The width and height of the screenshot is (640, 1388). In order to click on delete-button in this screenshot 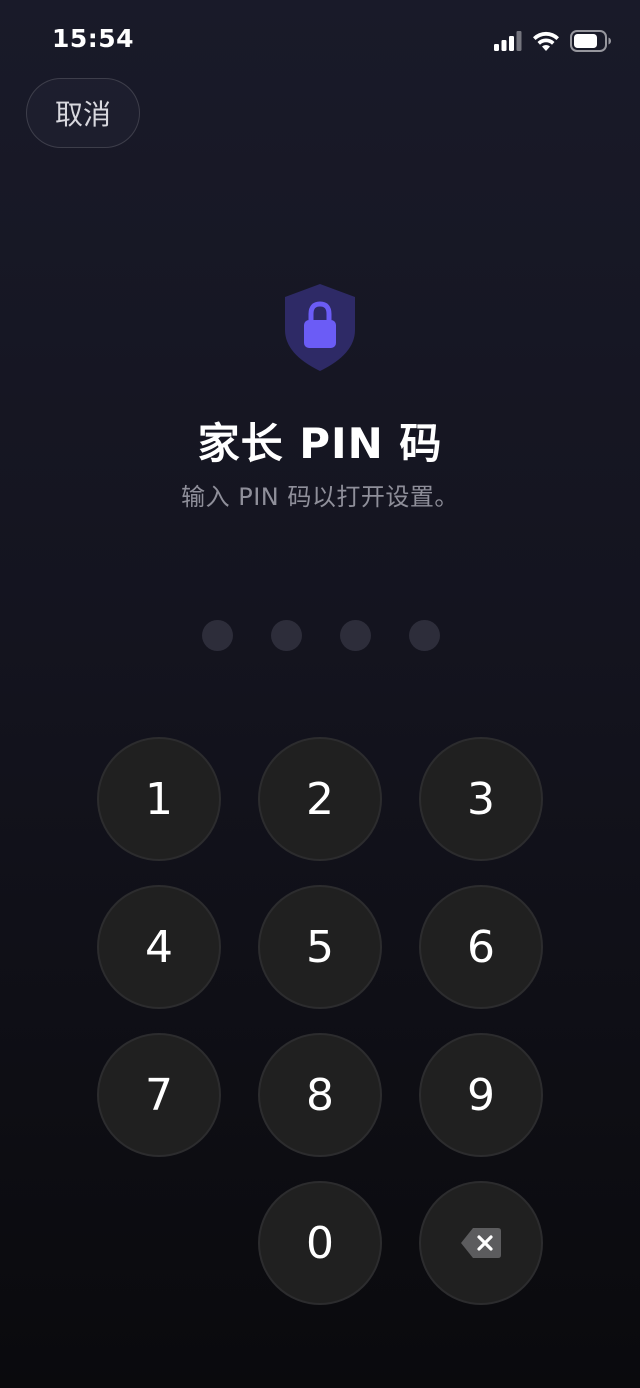, I will do `click(481, 1243)`.